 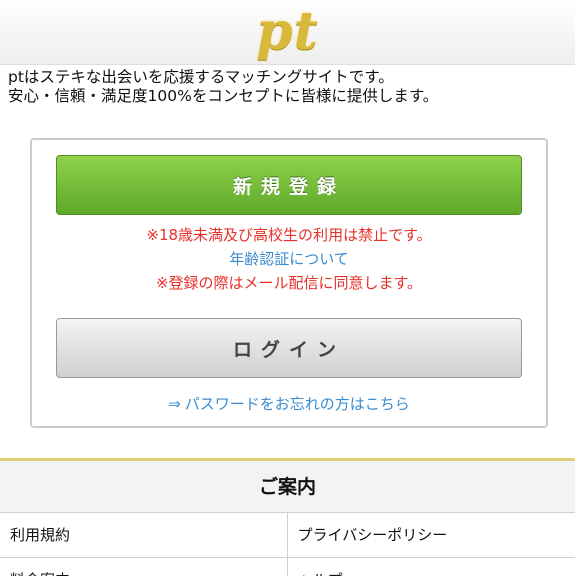 I want to click on forgot-password-link: ⇒ パスワードをお忘れの方はこちら, so click(x=289, y=404).